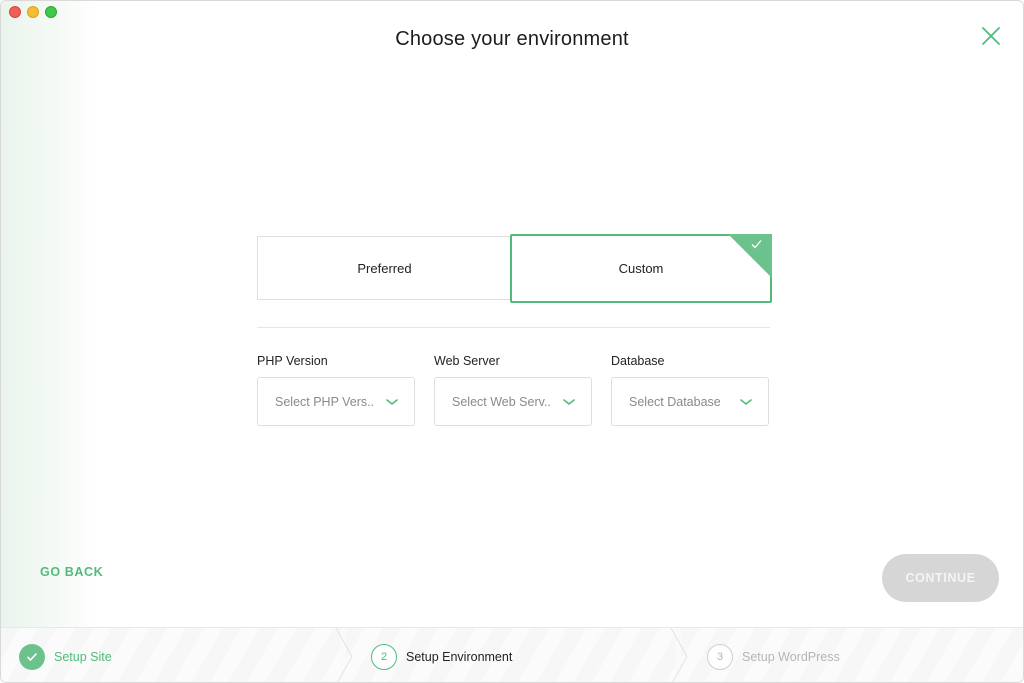  I want to click on step-2-number-text: 2, so click(384, 657).